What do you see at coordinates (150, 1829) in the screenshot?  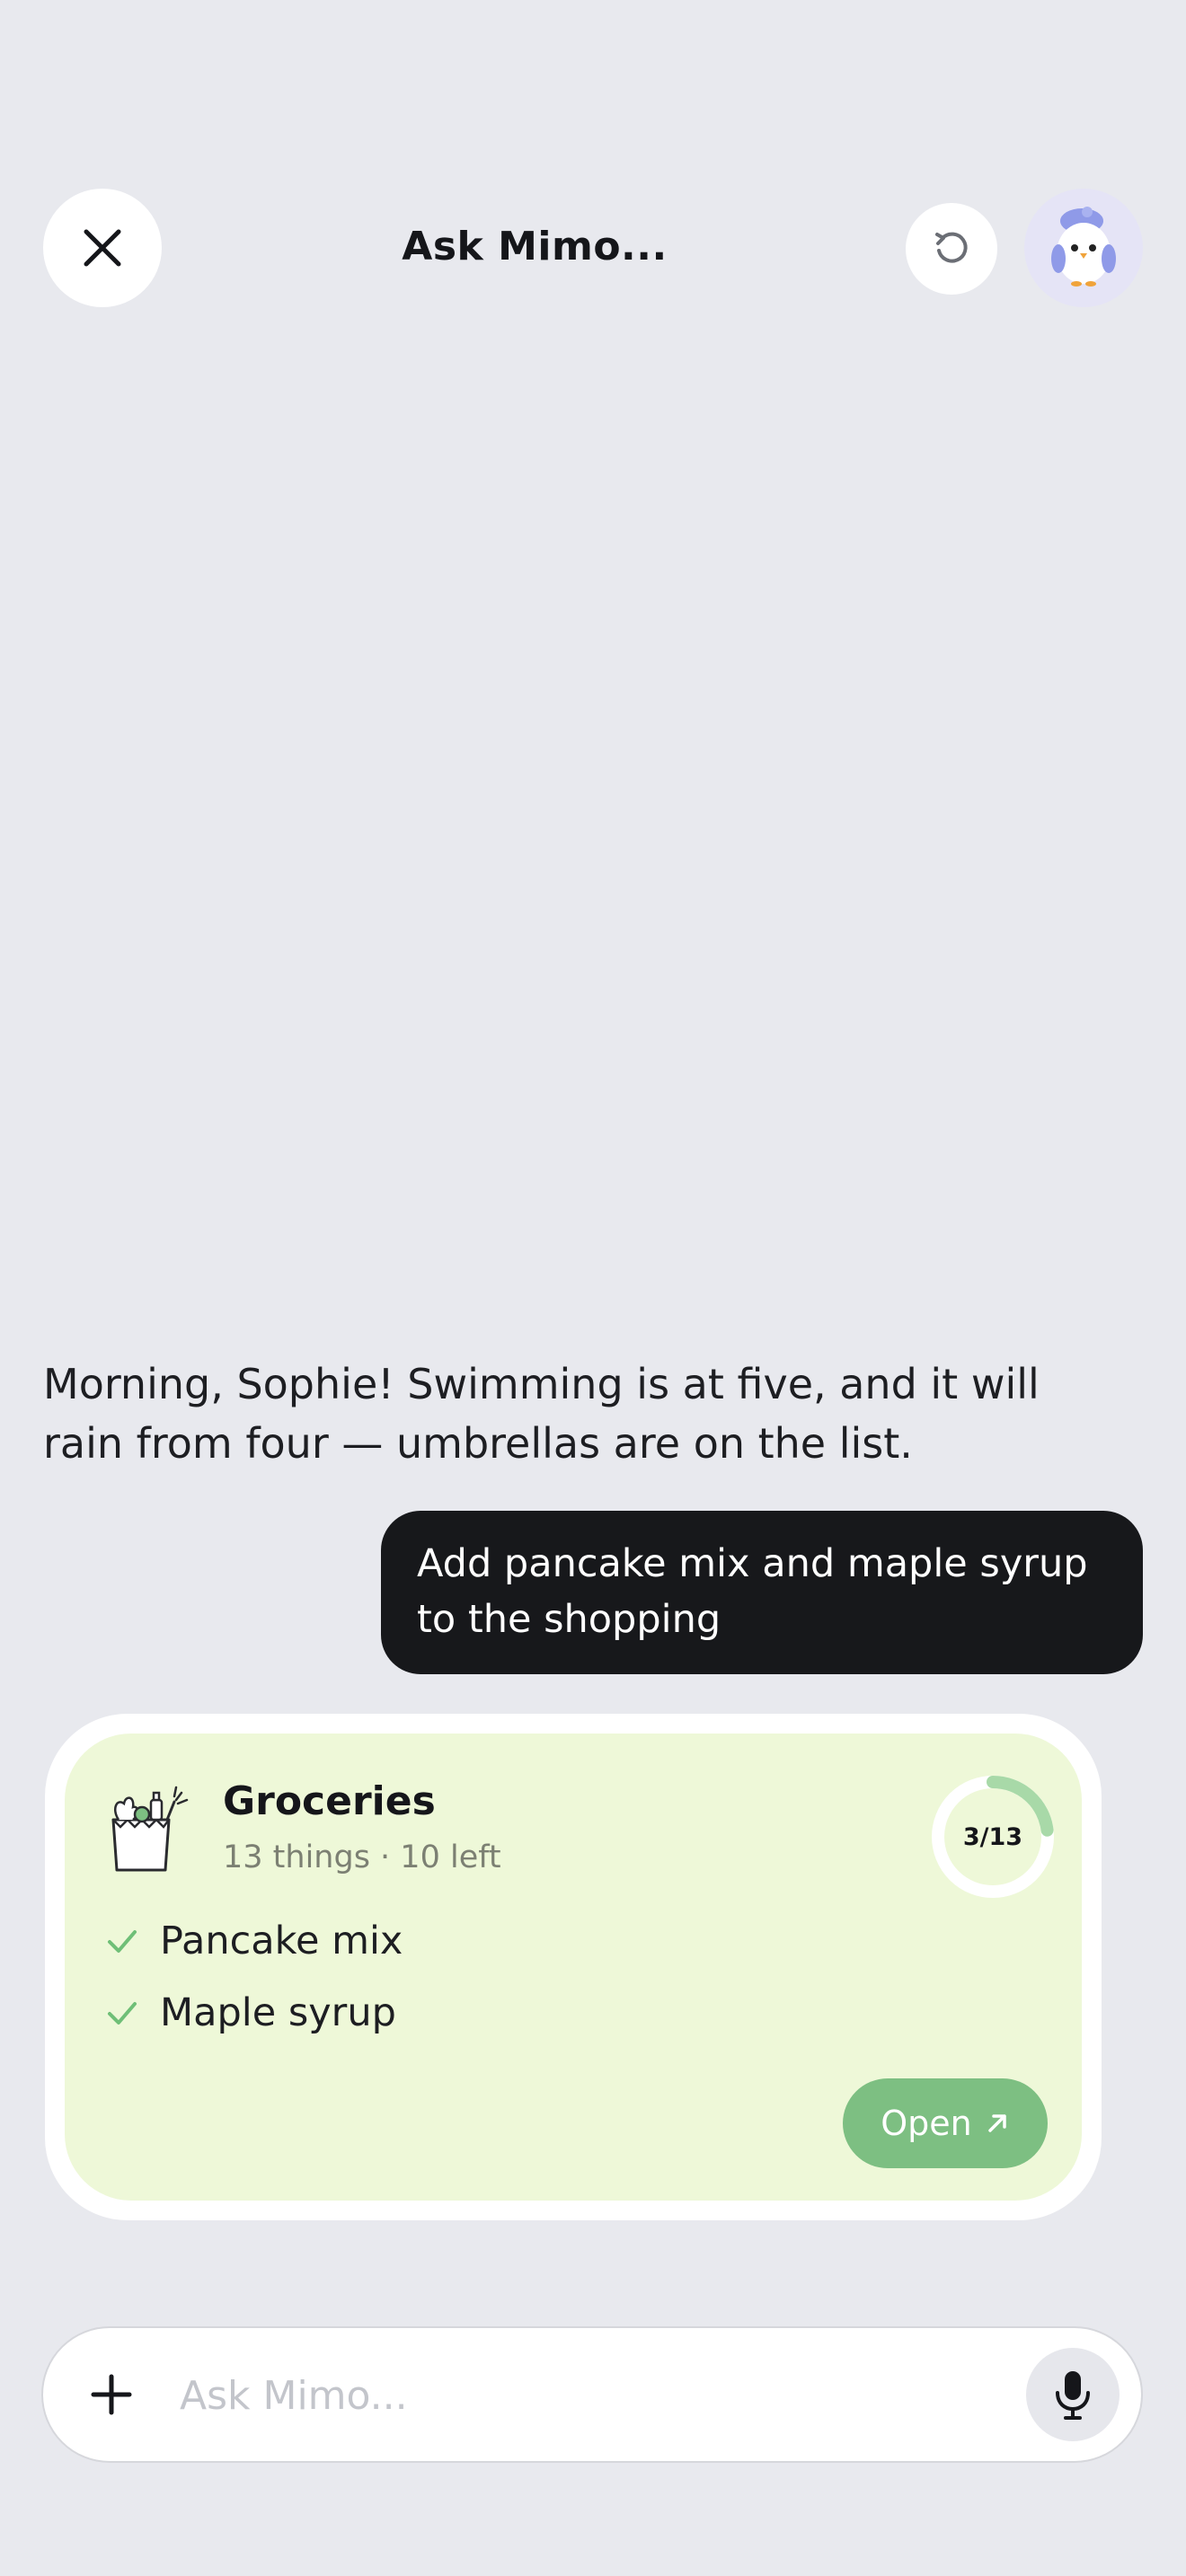 I see `grocery-bag-icon` at bounding box center [150, 1829].